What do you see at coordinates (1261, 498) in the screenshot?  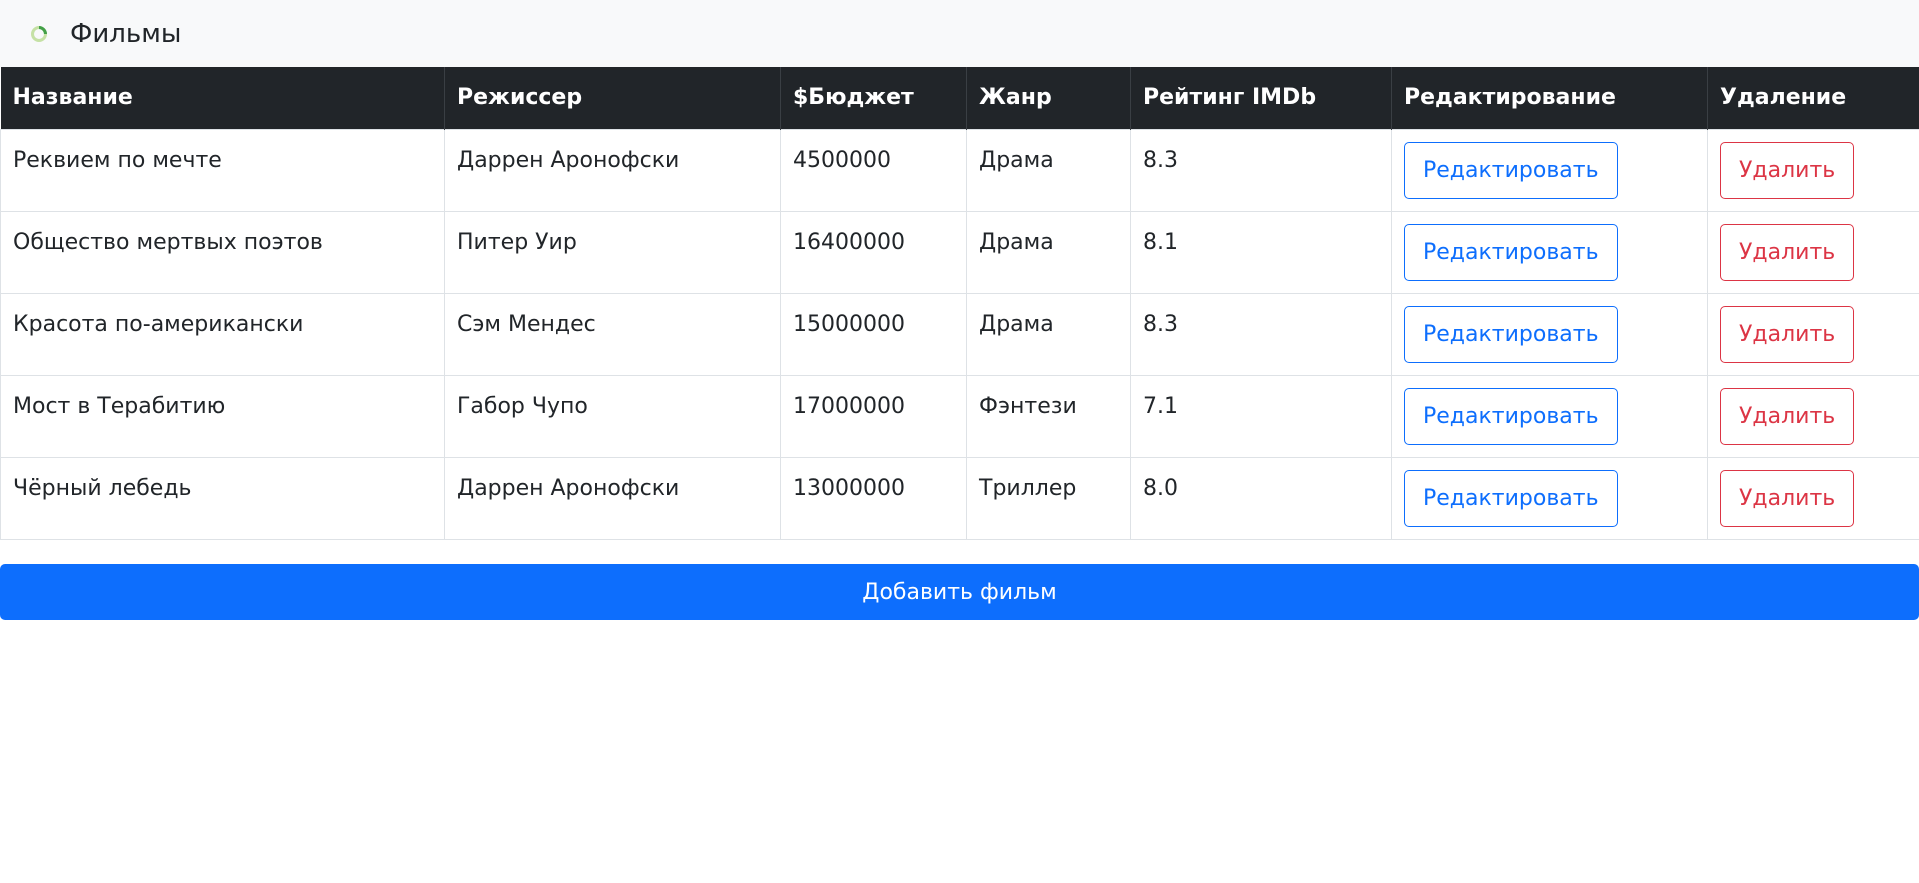 I see `cell-rating: 8.0` at bounding box center [1261, 498].